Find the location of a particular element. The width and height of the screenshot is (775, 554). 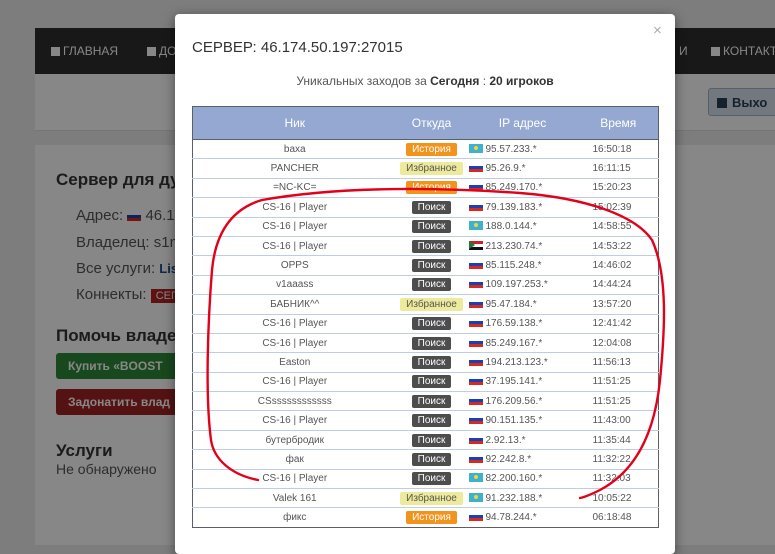

table-row: БАБНИК^^ Избранное 95.47.184.* 13:57:20 is located at coordinates (425, 304).